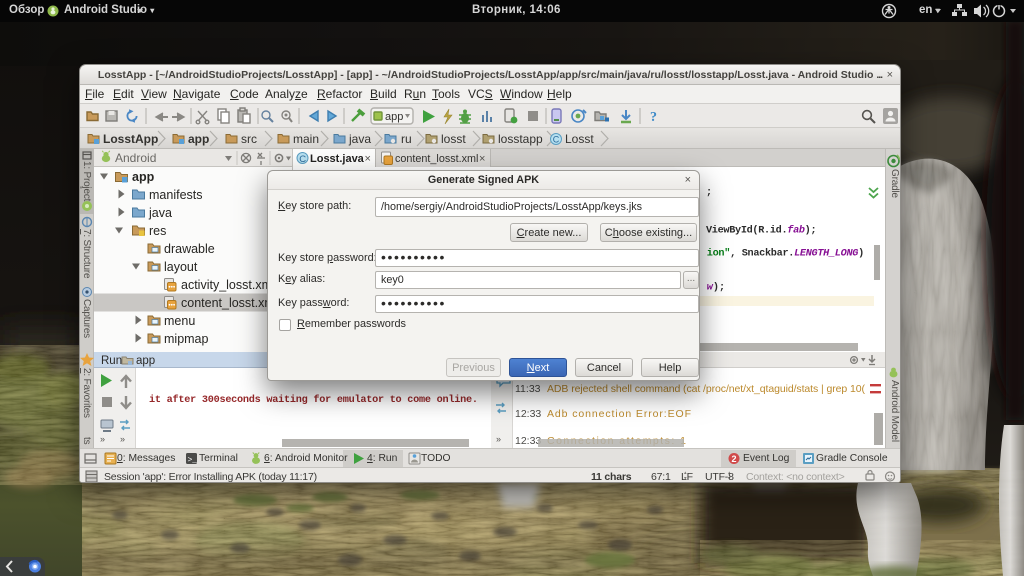 Image resolution: width=1024 pixels, height=576 pixels. Describe the element at coordinates (734, 459) in the screenshot. I see `svg-text: 2` at that location.